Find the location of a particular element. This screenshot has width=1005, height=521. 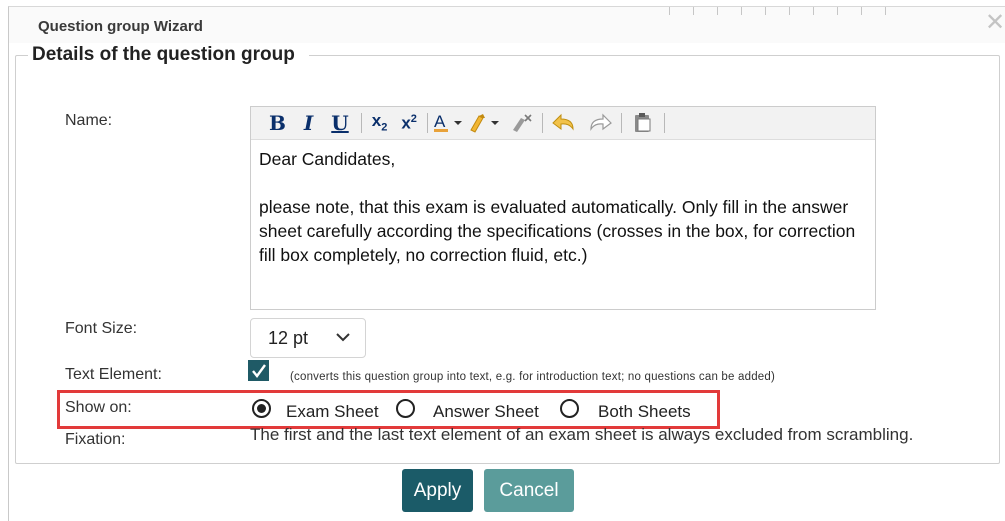

subscript-mark: 2 is located at coordinates (384, 127).